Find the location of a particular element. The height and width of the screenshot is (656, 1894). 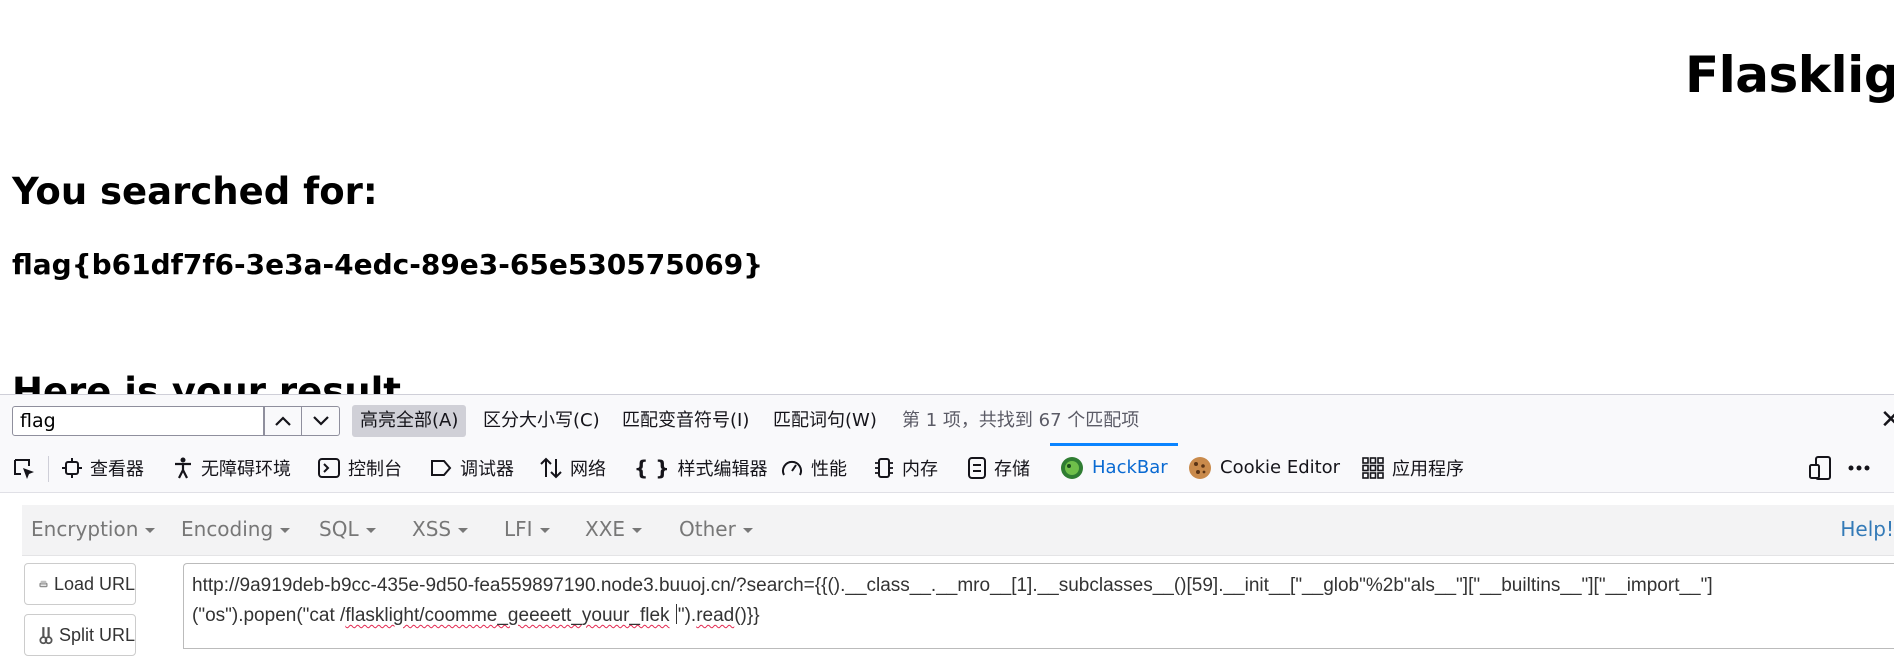

menu-other: Other is located at coordinates (716, 530).